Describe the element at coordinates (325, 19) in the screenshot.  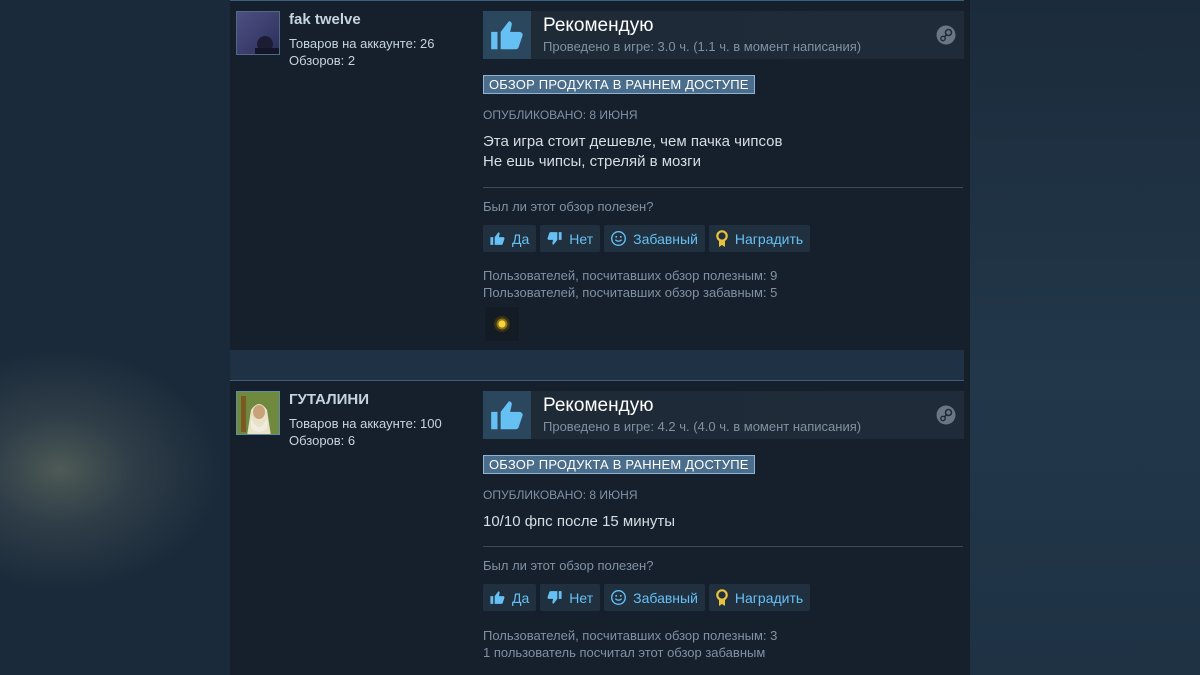
I see `user-name: fak twelve` at that location.